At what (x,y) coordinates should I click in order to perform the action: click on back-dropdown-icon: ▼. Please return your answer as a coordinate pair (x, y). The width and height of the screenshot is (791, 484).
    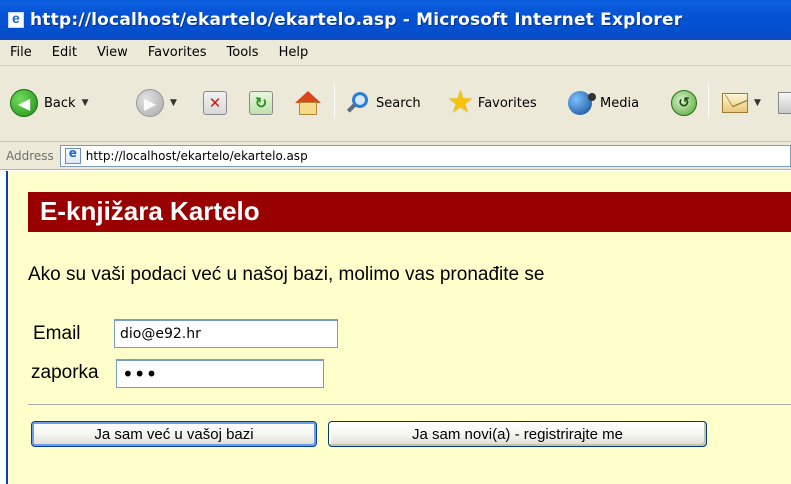
    Looking at the image, I should click on (85, 103).